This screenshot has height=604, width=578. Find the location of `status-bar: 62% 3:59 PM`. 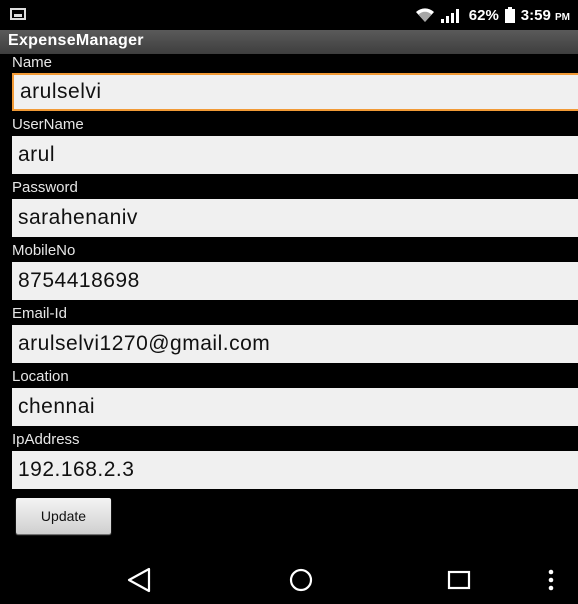

status-bar: 62% 3:59 PM is located at coordinates (289, 15).